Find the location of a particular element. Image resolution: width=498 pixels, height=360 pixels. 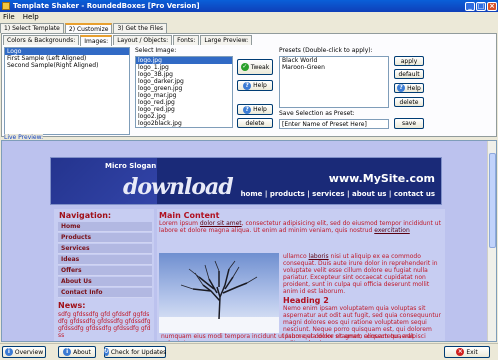

tweak-icon: ✓ is located at coordinates (244, 67).